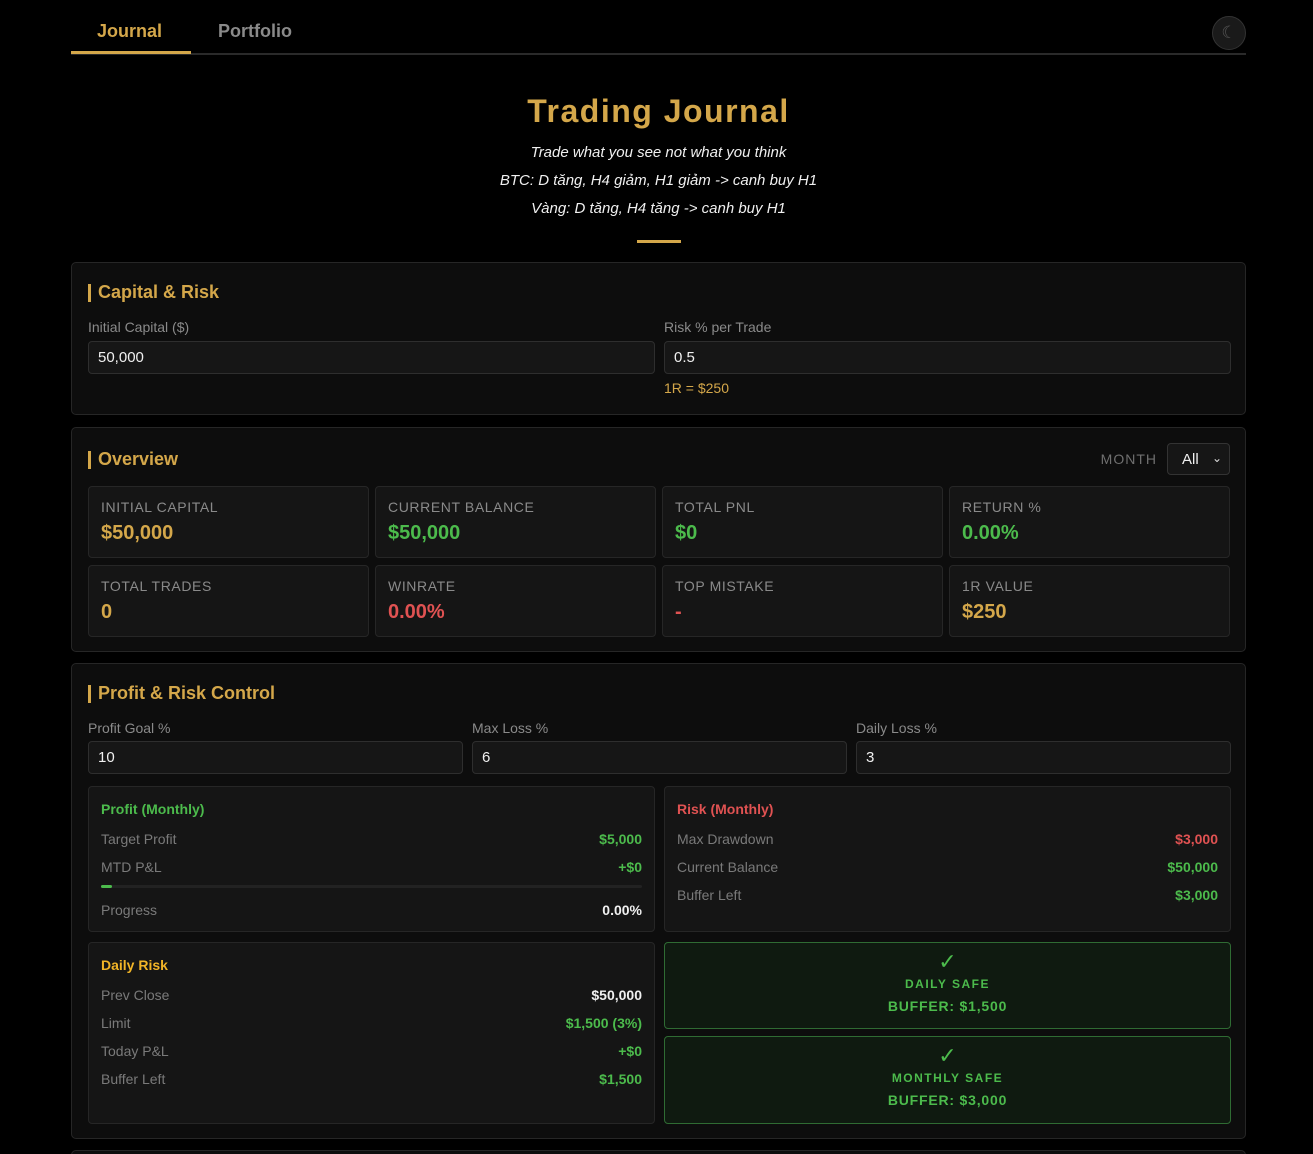 This screenshot has width=1313, height=1154. Describe the element at coordinates (1192, 867) in the screenshot. I see `current-balance-value: $50,000` at that location.